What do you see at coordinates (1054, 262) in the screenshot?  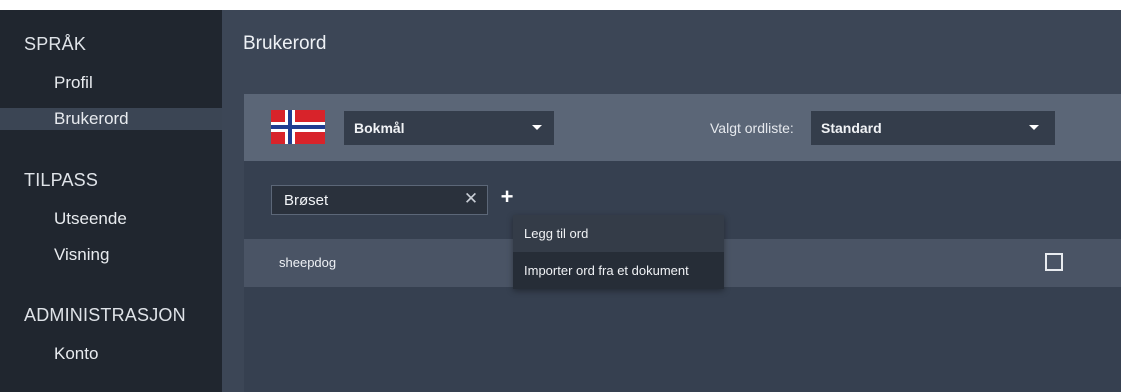 I see `word-checkbox` at bounding box center [1054, 262].